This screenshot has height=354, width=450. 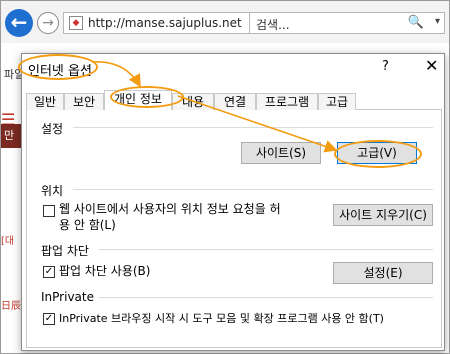 What do you see at coordinates (431, 65) in the screenshot?
I see `close-button: ✕` at bounding box center [431, 65].